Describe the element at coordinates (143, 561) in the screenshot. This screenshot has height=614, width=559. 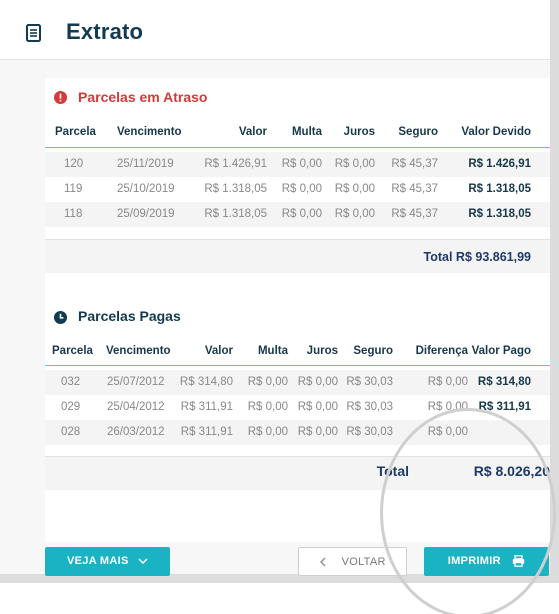
I see `chevron-down-icon` at that location.